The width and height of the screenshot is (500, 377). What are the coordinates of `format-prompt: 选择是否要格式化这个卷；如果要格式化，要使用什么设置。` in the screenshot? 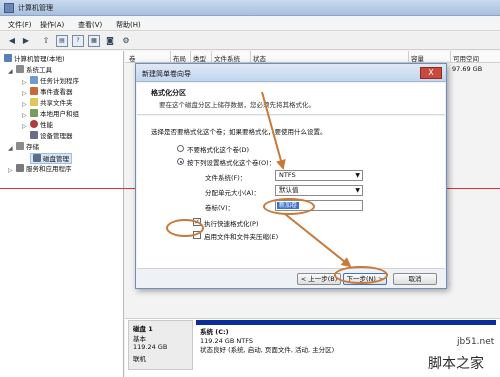 It's located at (239, 132).